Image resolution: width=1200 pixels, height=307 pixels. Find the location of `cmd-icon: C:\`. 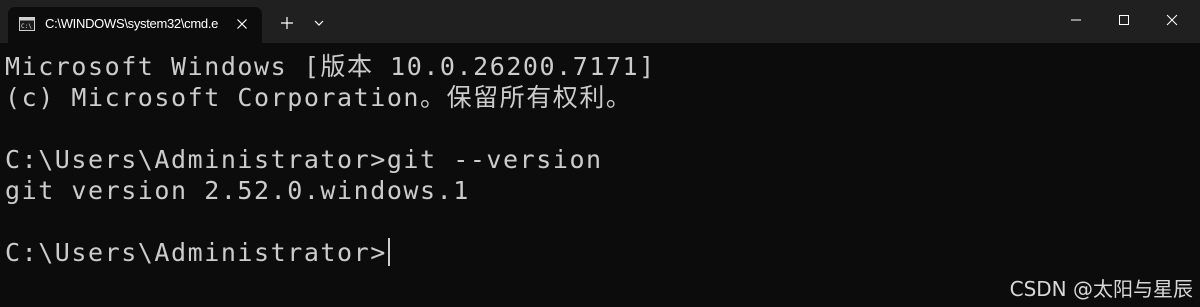

cmd-icon: C:\ is located at coordinates (27, 24).